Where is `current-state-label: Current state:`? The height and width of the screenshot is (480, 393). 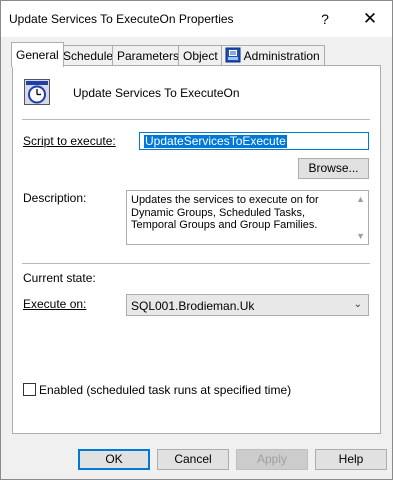
current-state-label: Current state: is located at coordinates (59, 278).